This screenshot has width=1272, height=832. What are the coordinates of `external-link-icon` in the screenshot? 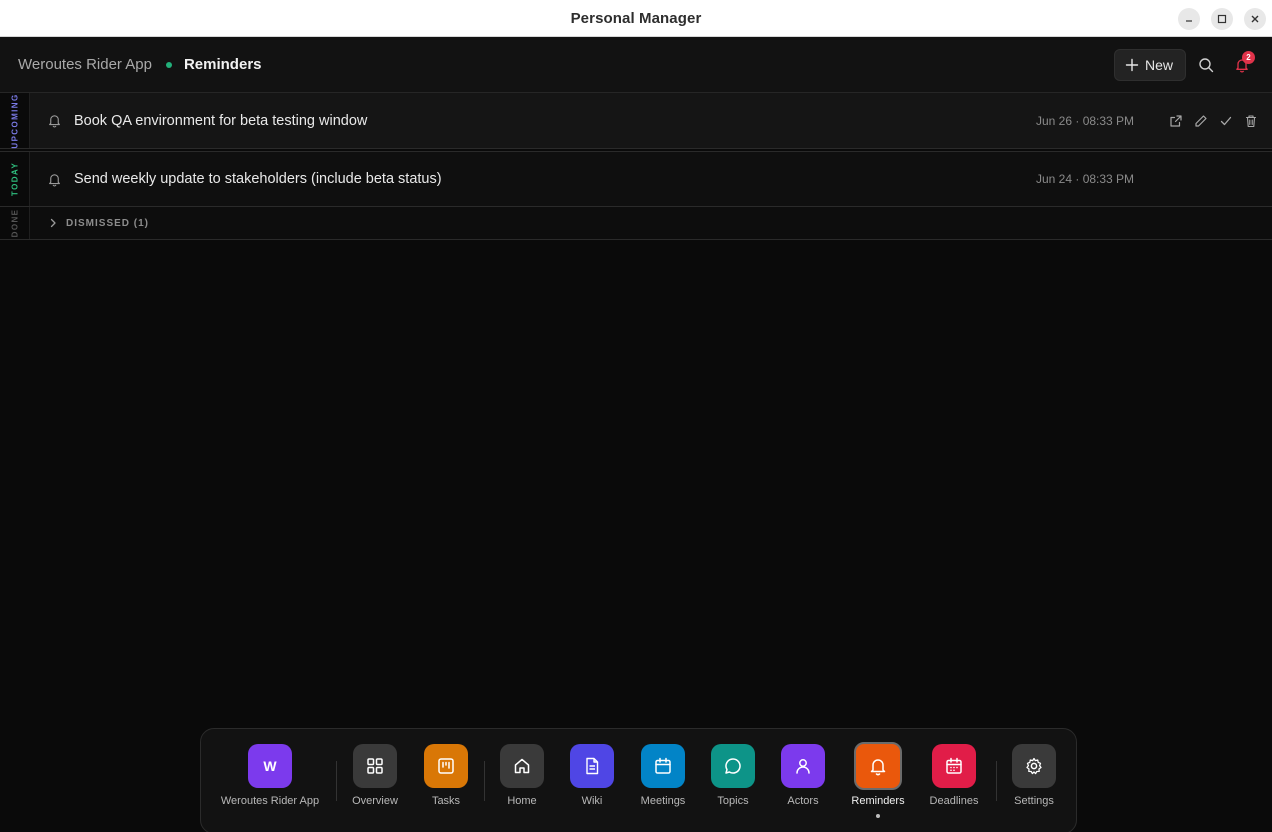 It's located at (1176, 121).